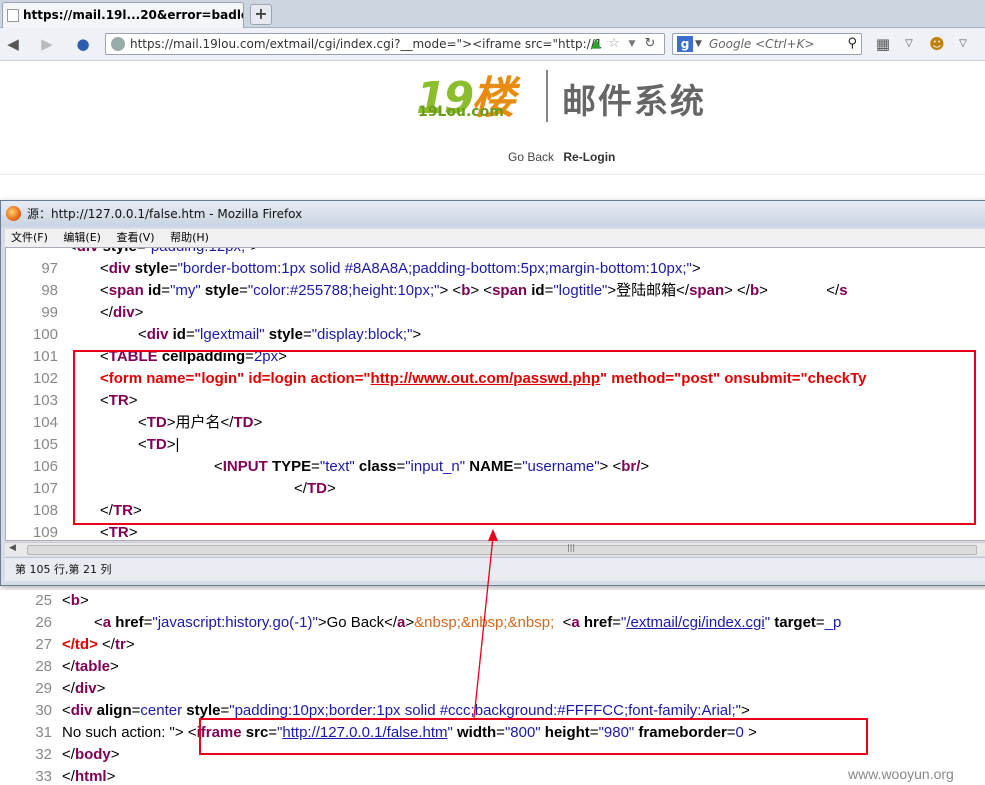  I want to click on back-arrow-icon: ◀, so click(13, 44).